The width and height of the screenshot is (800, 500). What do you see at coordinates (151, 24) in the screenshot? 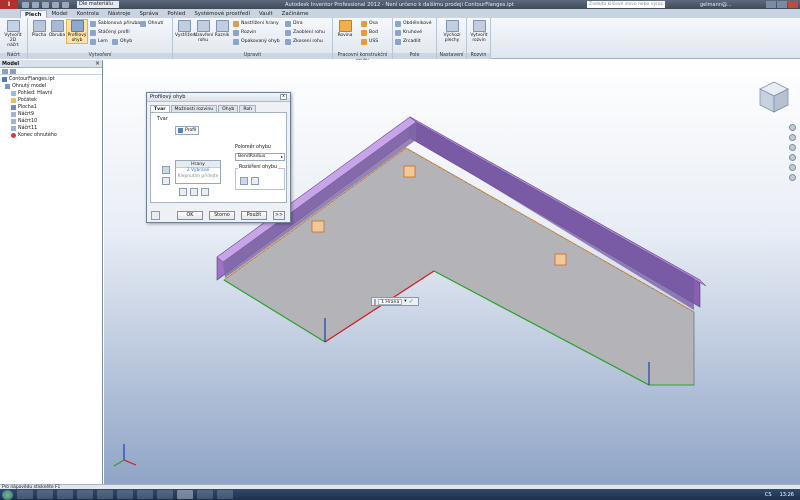
I see `fold-button: Ohnutí` at bounding box center [151, 24].